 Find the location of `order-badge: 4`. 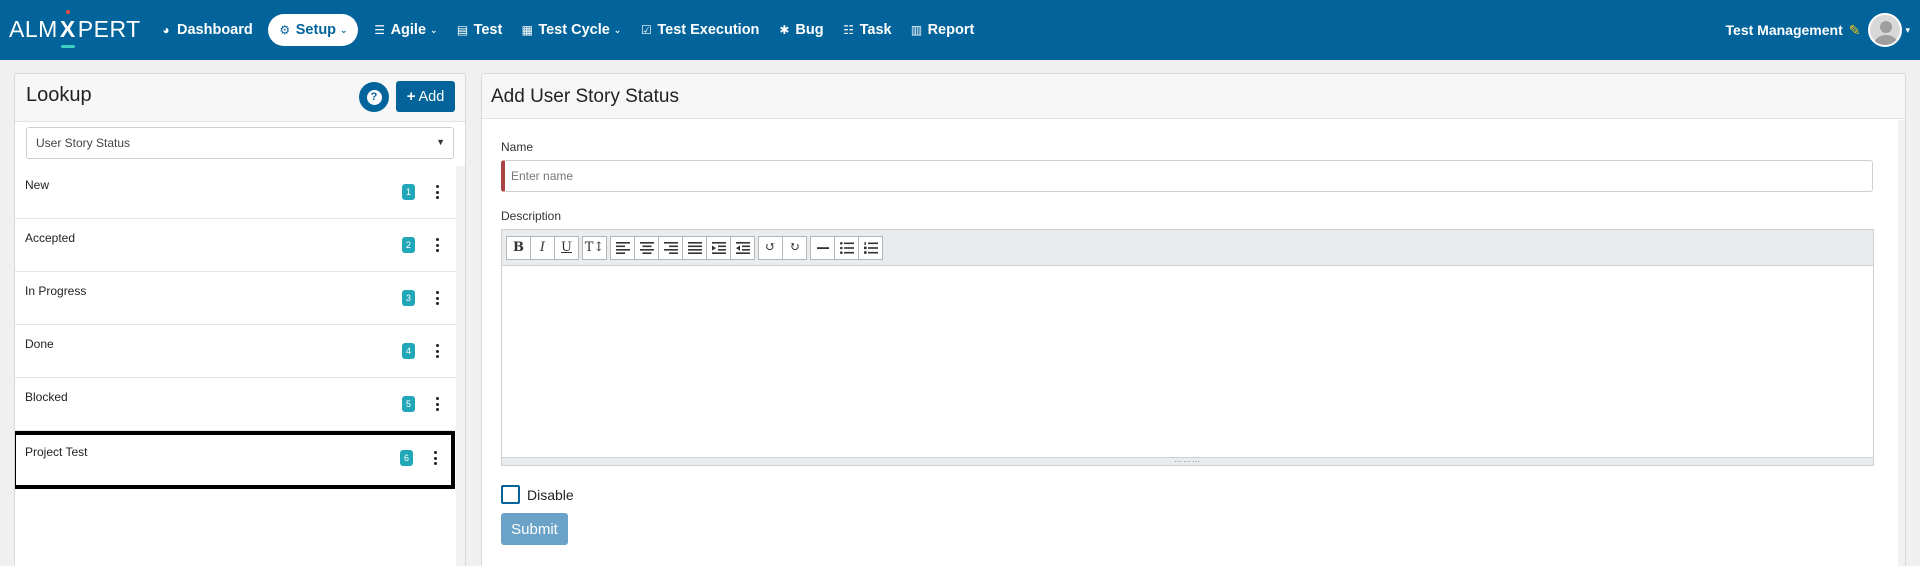

order-badge: 4 is located at coordinates (408, 351).